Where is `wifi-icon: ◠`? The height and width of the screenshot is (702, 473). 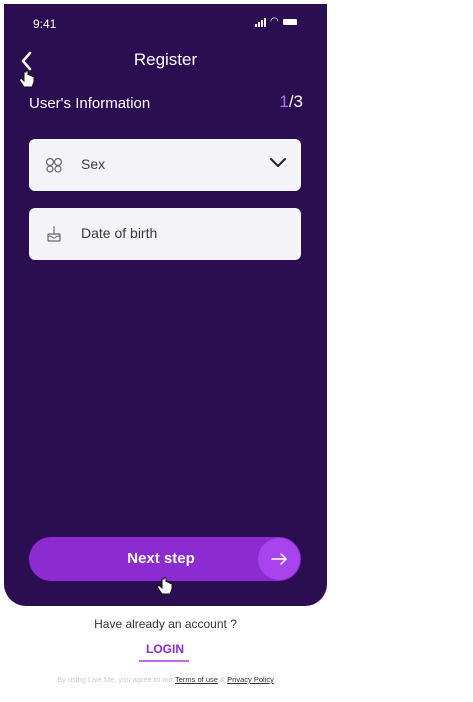 wifi-icon: ◠ is located at coordinates (274, 21).